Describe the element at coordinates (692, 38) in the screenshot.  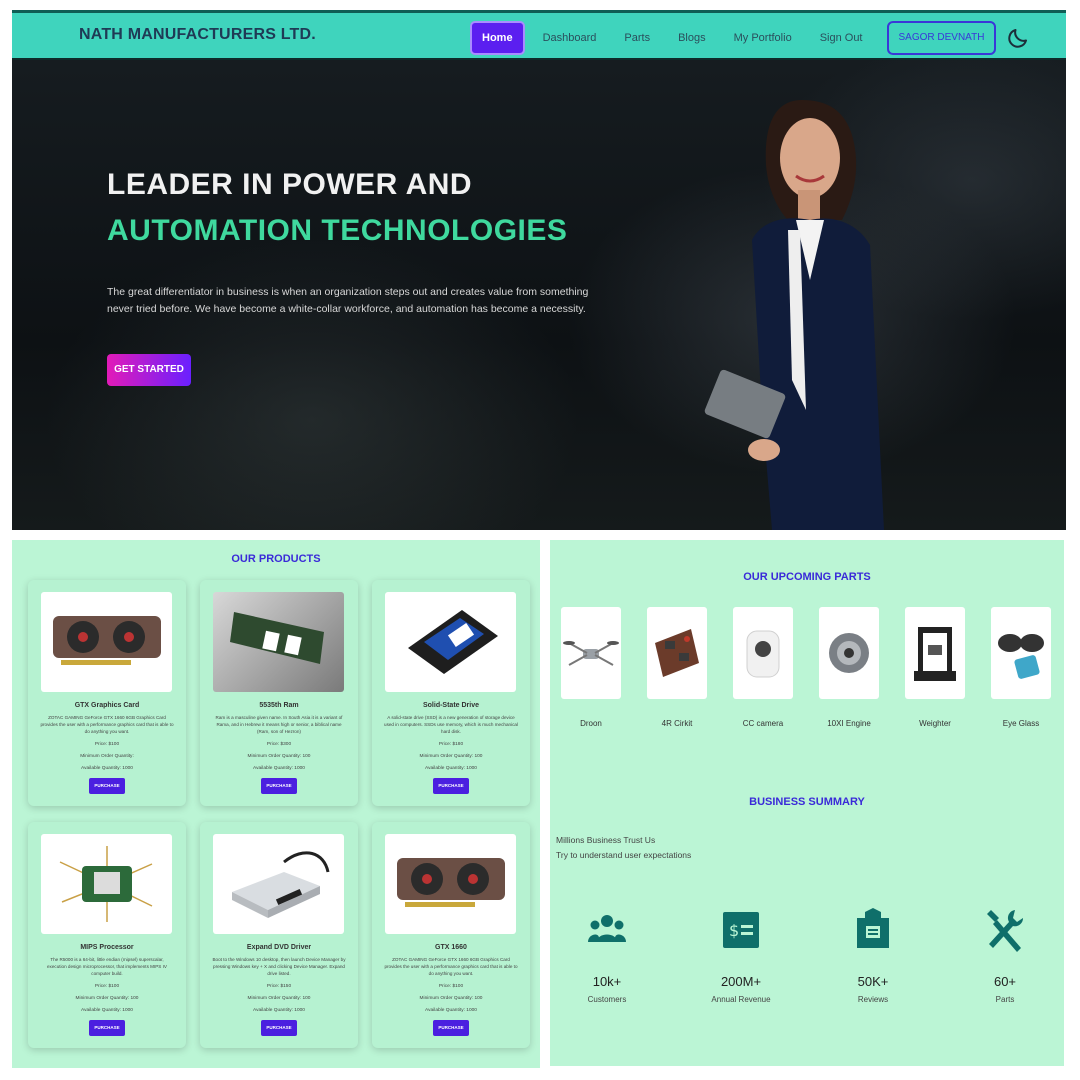
I see `nav-blogs: Blogs` at that location.